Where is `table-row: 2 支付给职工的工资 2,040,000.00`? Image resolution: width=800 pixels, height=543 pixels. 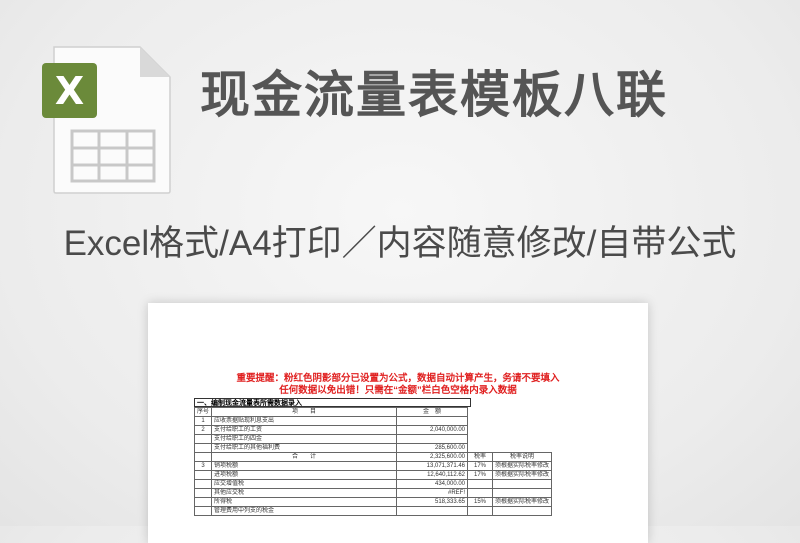 table-row: 2 支付给职工的工资 2,040,000.00 is located at coordinates (372, 430).